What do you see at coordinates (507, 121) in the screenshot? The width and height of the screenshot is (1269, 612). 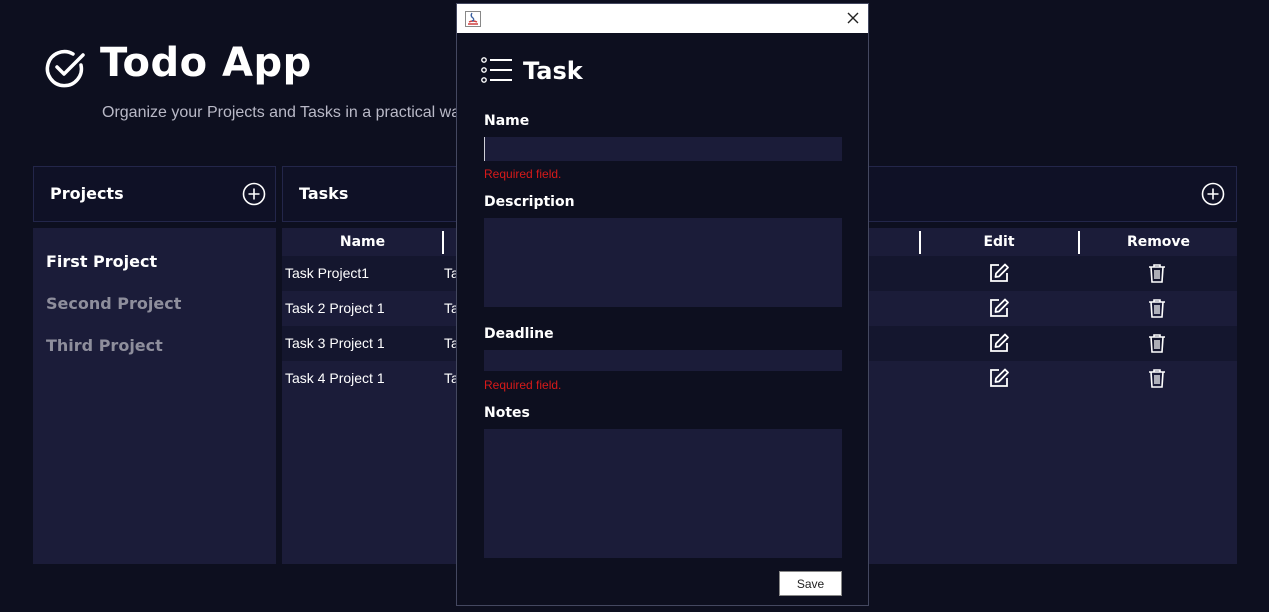 I see `name-label: Name` at bounding box center [507, 121].